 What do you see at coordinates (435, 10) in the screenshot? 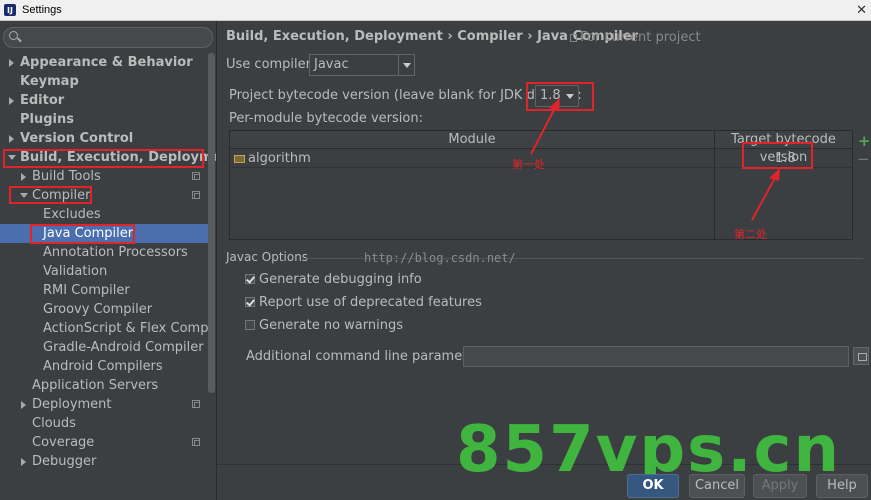
I see `title-bar: IJ Settings ✕` at bounding box center [435, 10].